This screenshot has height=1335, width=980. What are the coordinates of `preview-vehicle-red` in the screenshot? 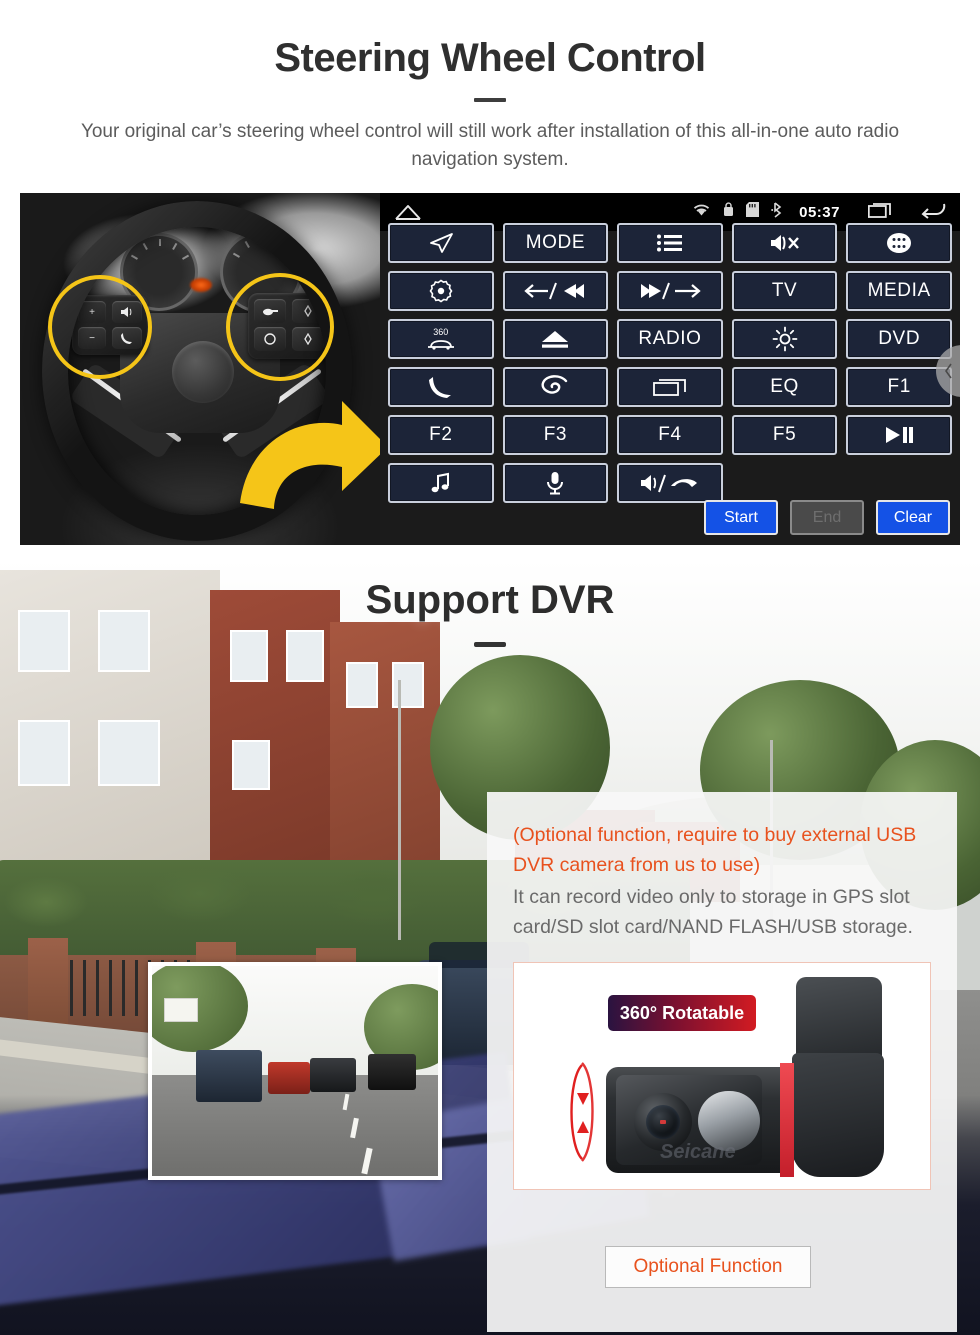 It's located at (289, 1078).